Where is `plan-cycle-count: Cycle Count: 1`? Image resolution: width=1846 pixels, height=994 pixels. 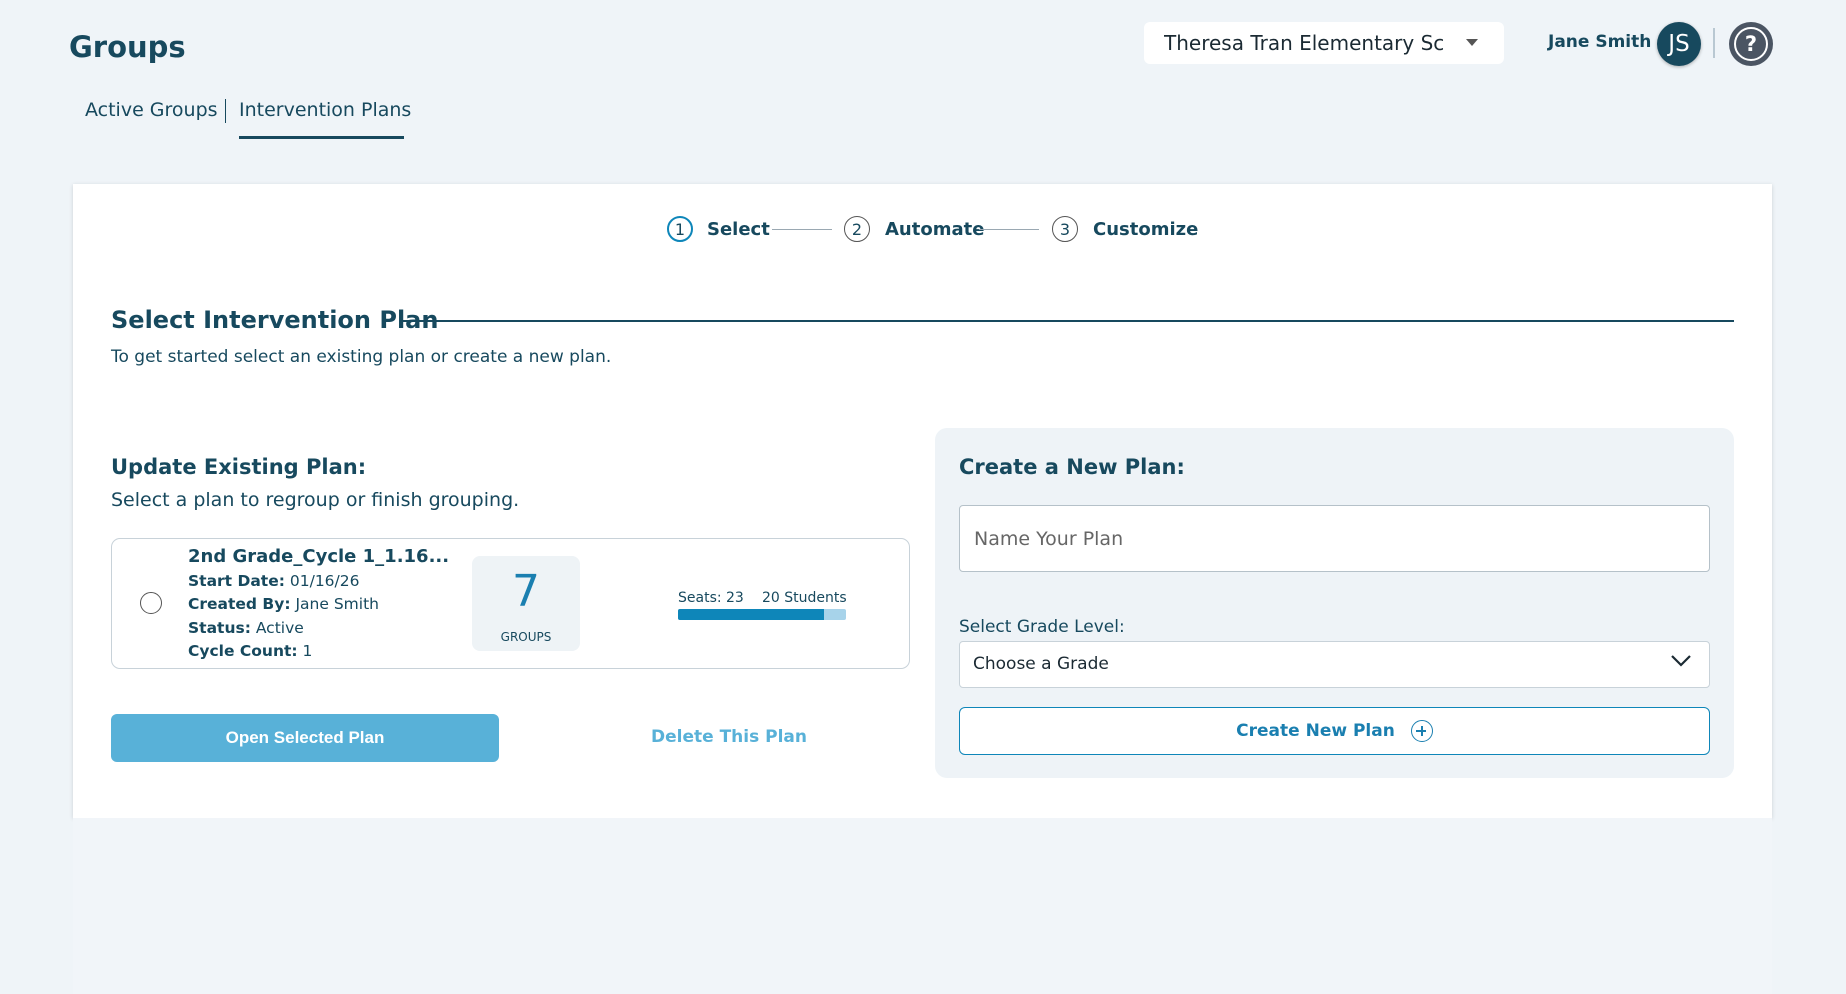
plan-cycle-count: Cycle Count: 1 is located at coordinates (250, 651).